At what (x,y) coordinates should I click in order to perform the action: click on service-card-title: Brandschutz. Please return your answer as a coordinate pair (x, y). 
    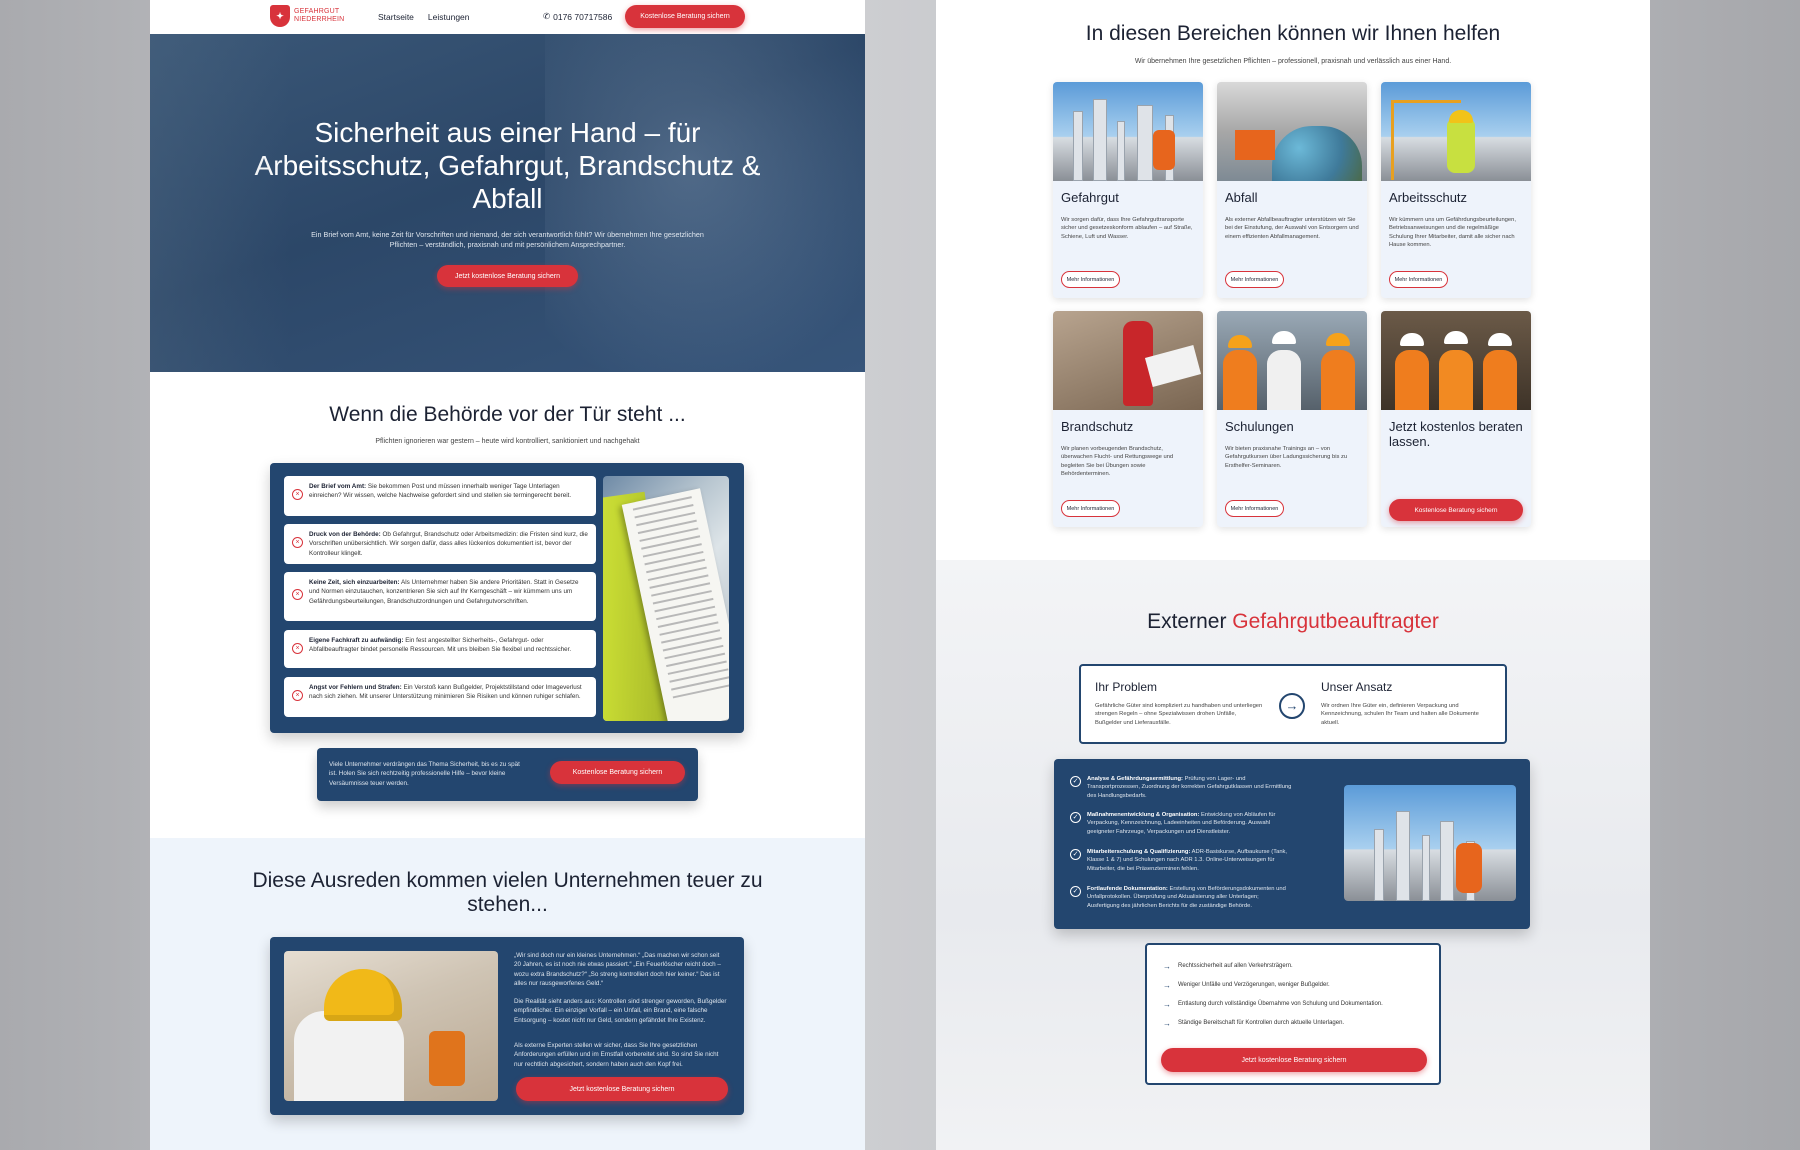
    Looking at the image, I should click on (1097, 426).